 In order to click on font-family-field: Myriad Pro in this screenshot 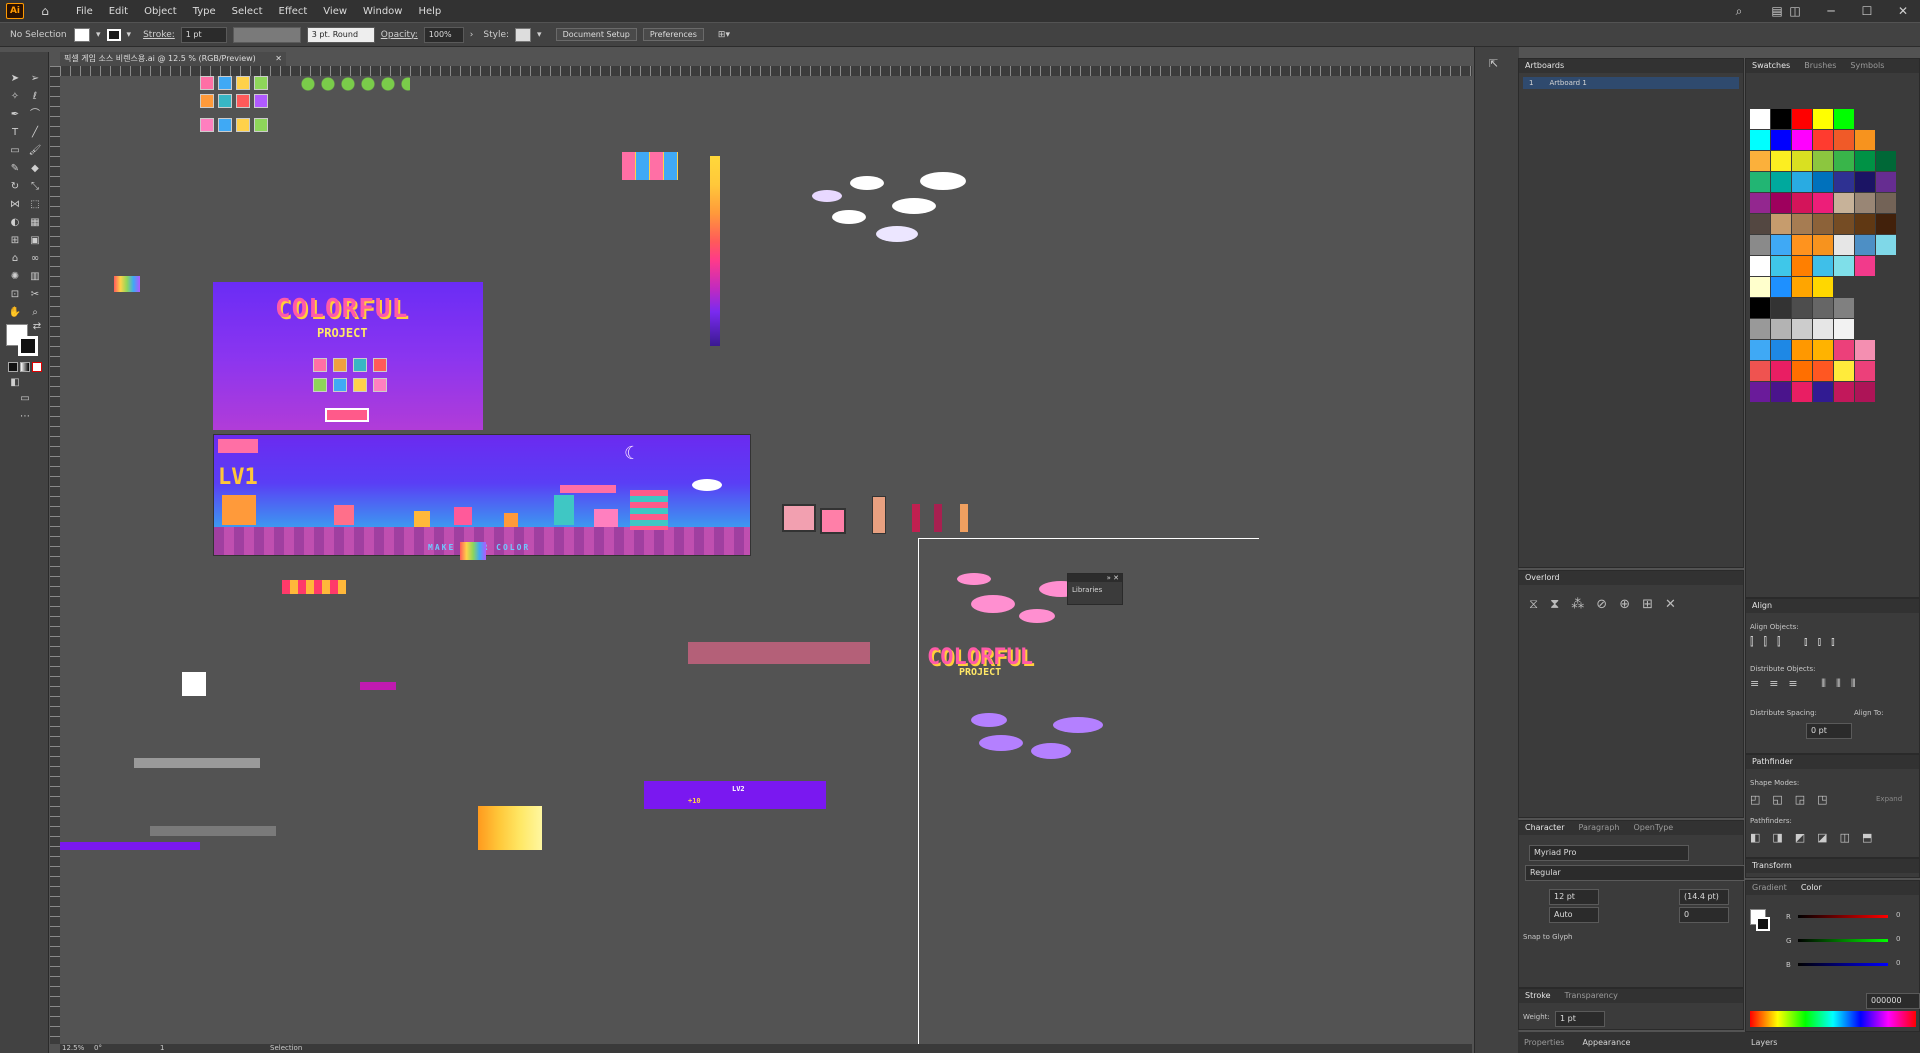, I will do `click(1609, 853)`.